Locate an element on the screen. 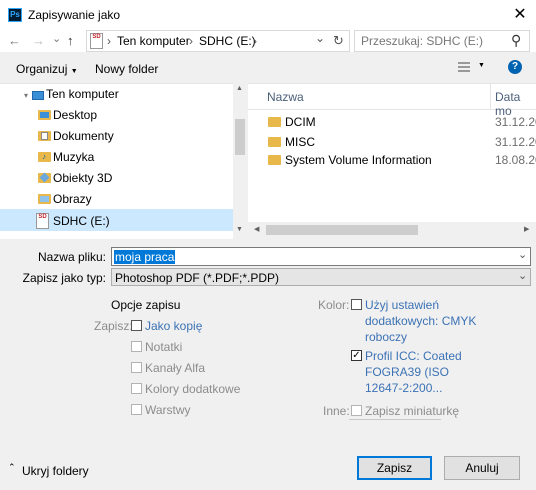 Image resolution: width=536 pixels, height=490 pixels. hide-folders-button: Ukryj foldery is located at coordinates (55, 471).